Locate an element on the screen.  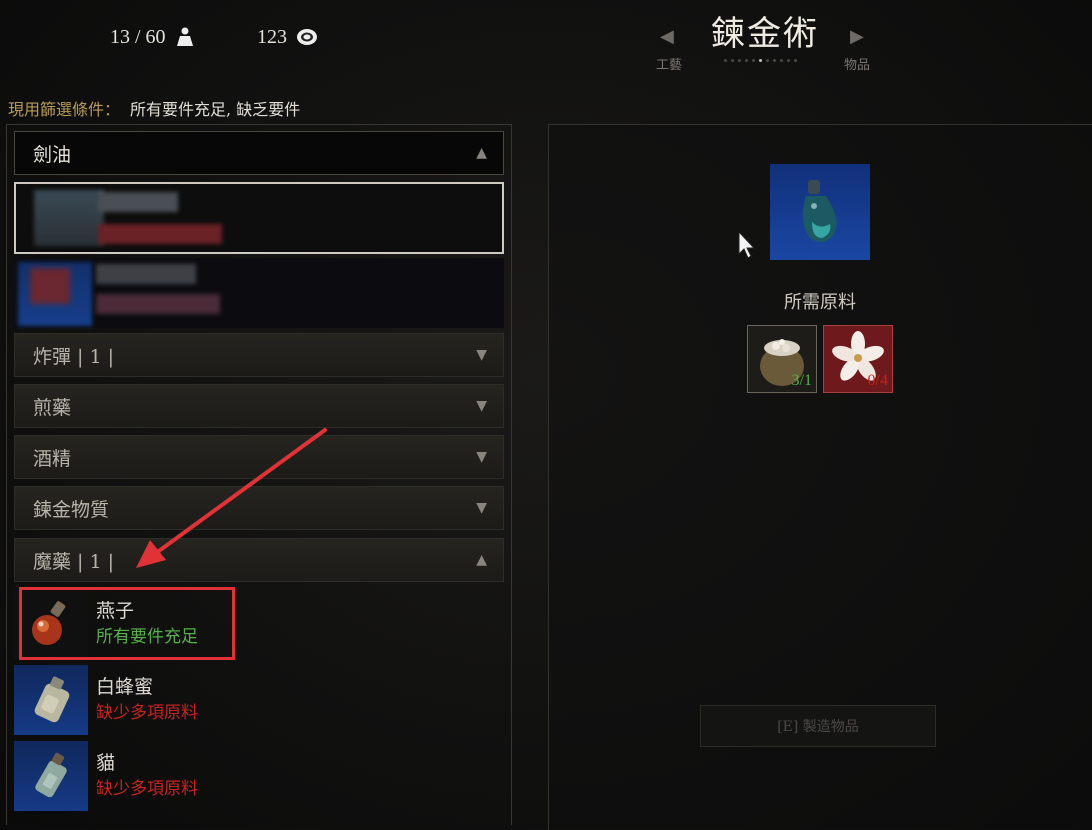
category-decoctions: 煎藥 ▼ is located at coordinates (259, 406).